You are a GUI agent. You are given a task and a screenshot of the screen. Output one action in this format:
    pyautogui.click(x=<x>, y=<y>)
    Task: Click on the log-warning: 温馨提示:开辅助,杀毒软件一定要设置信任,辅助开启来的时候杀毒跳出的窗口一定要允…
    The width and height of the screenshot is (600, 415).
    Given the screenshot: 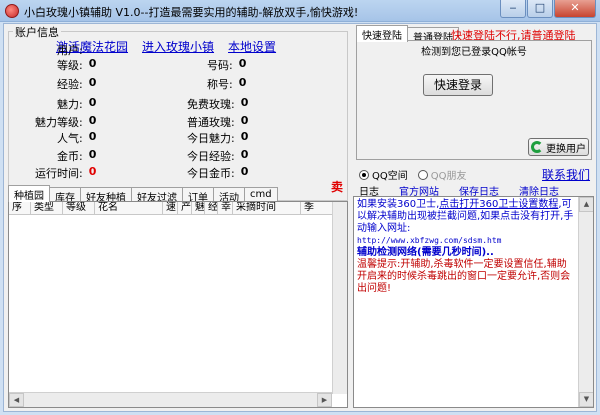 What is the action you would take?
    pyautogui.click(x=464, y=276)
    